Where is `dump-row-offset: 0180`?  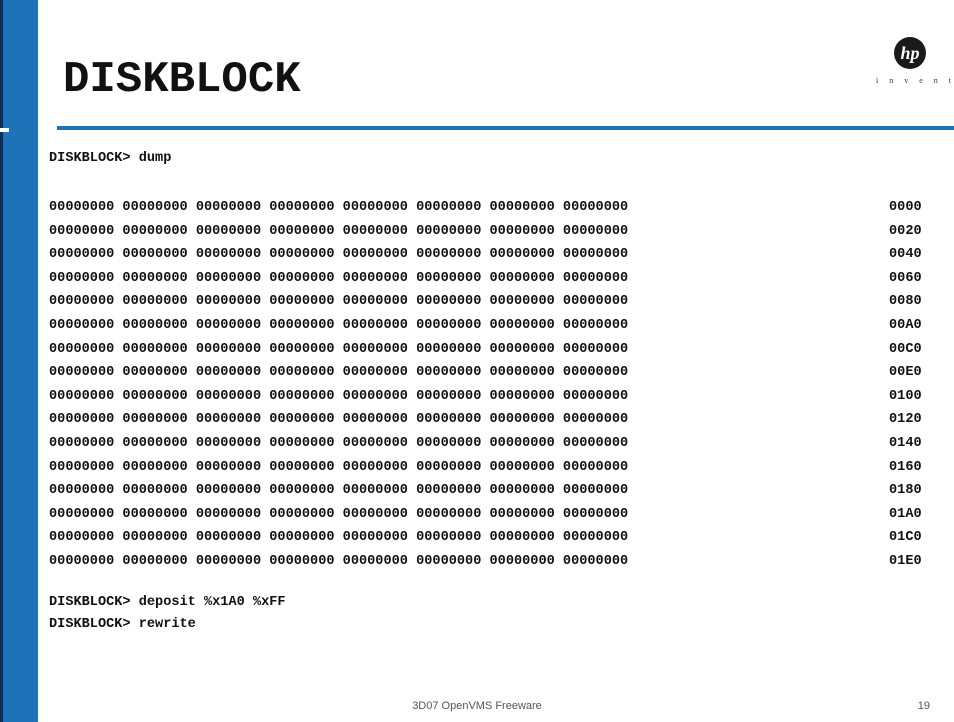 dump-row-offset: 0180 is located at coordinates (905, 491).